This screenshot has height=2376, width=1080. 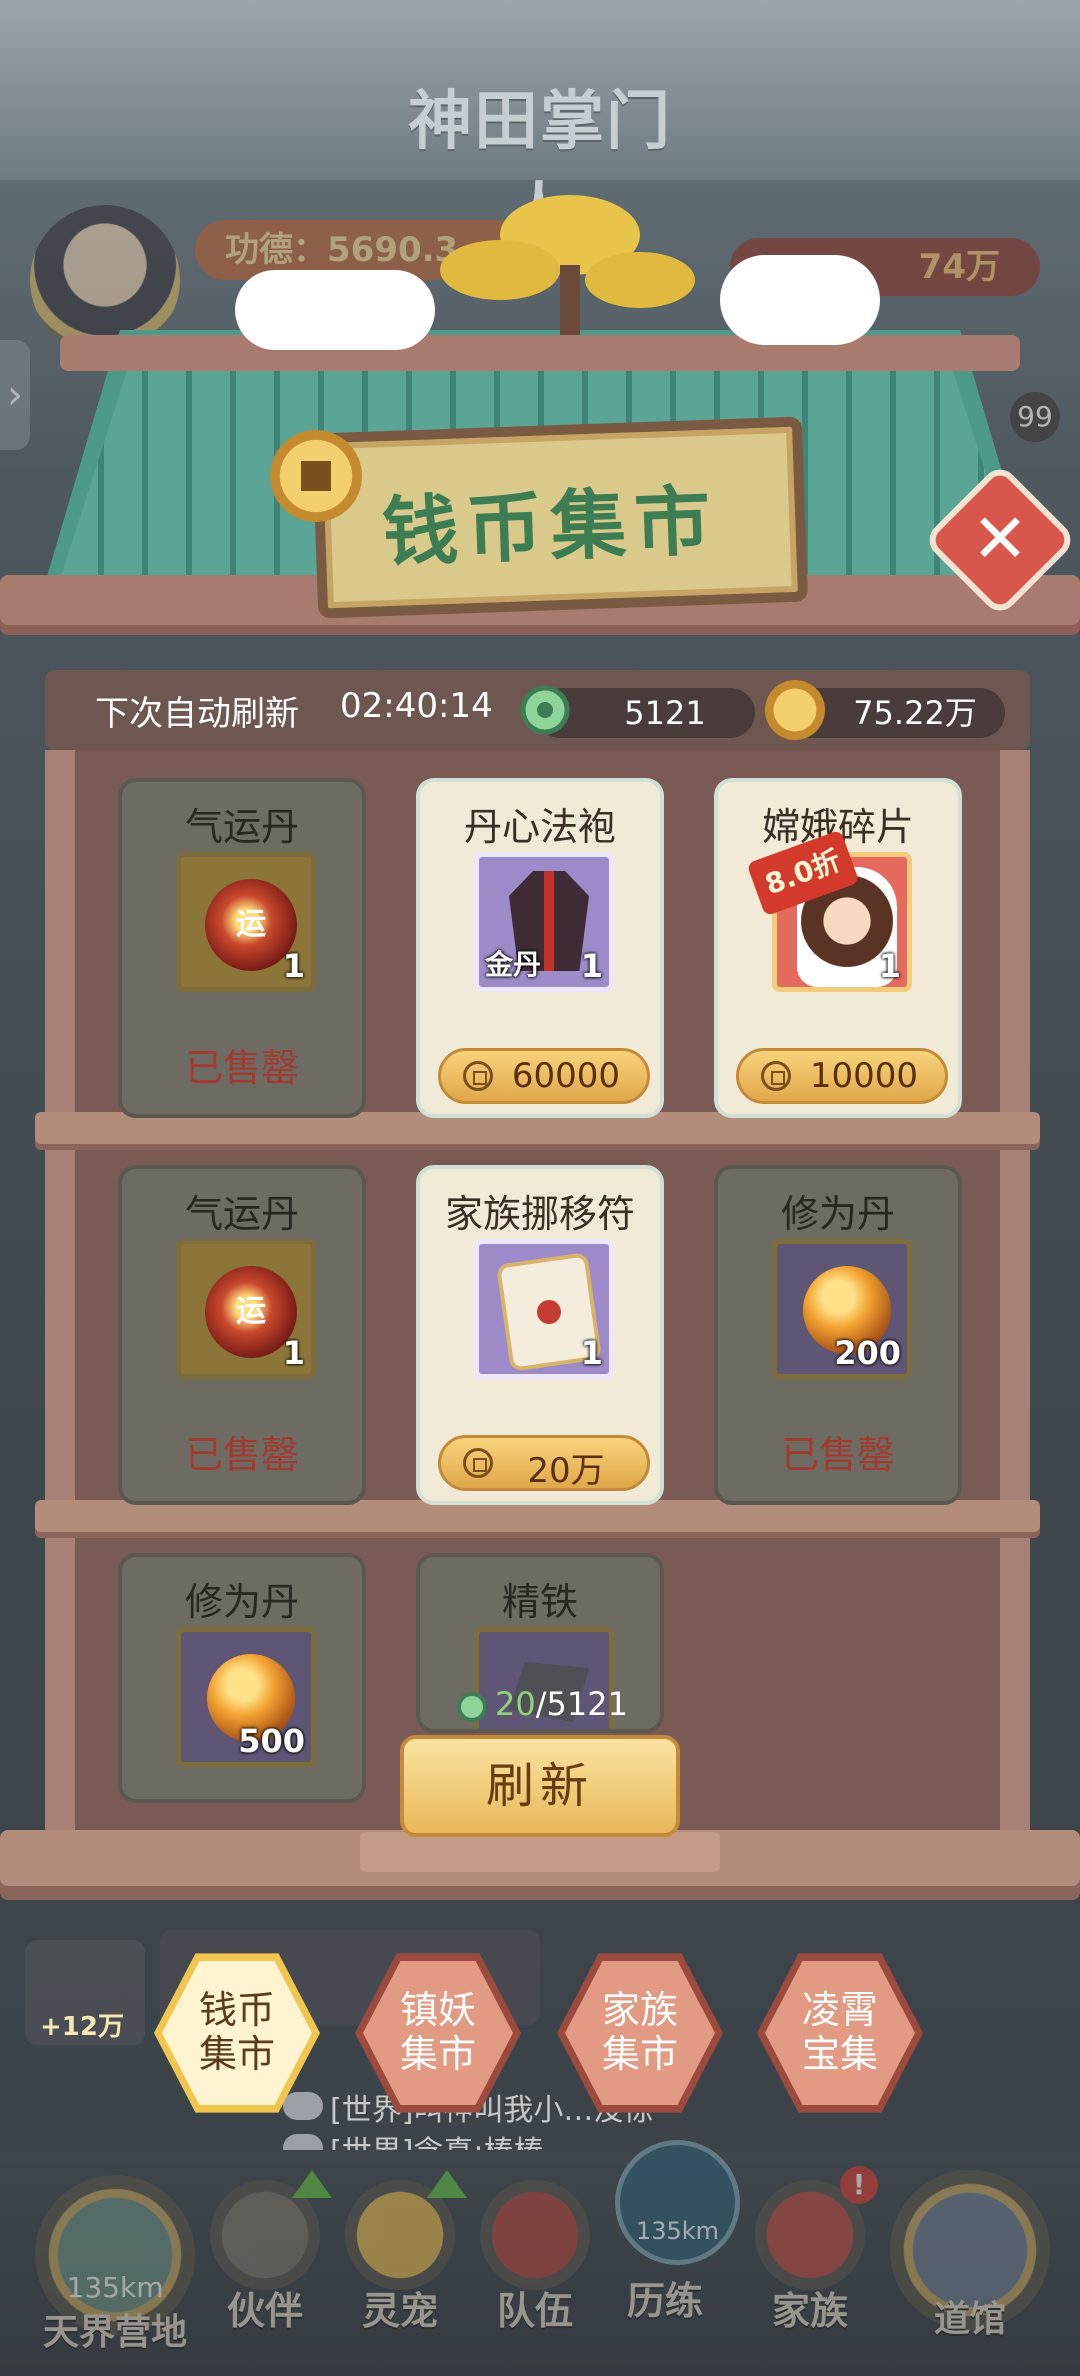 What do you see at coordinates (535, 2235) in the screenshot?
I see `team-banner-icon` at bounding box center [535, 2235].